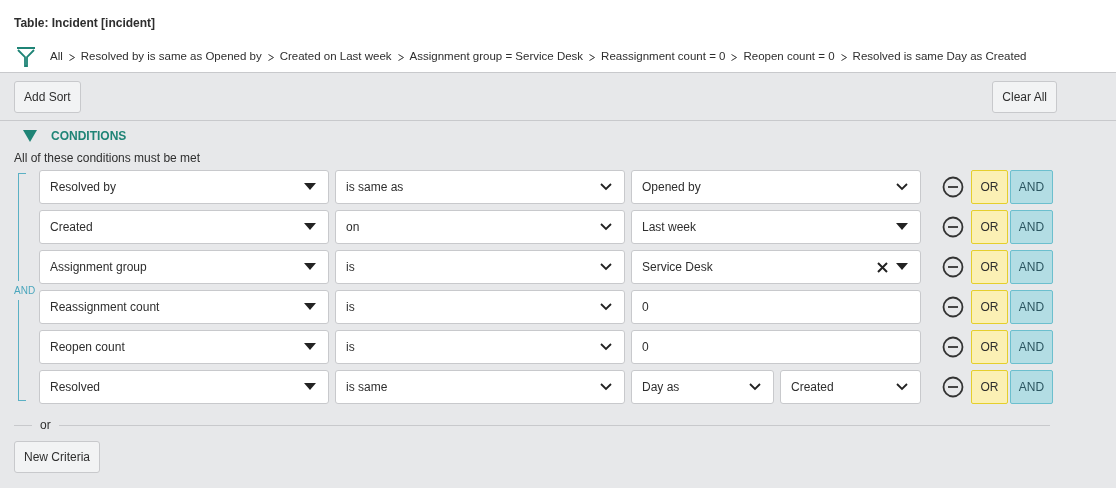 This screenshot has width=1116, height=488. Describe the element at coordinates (661, 387) in the screenshot. I see `dropdown-value: Day as` at that location.